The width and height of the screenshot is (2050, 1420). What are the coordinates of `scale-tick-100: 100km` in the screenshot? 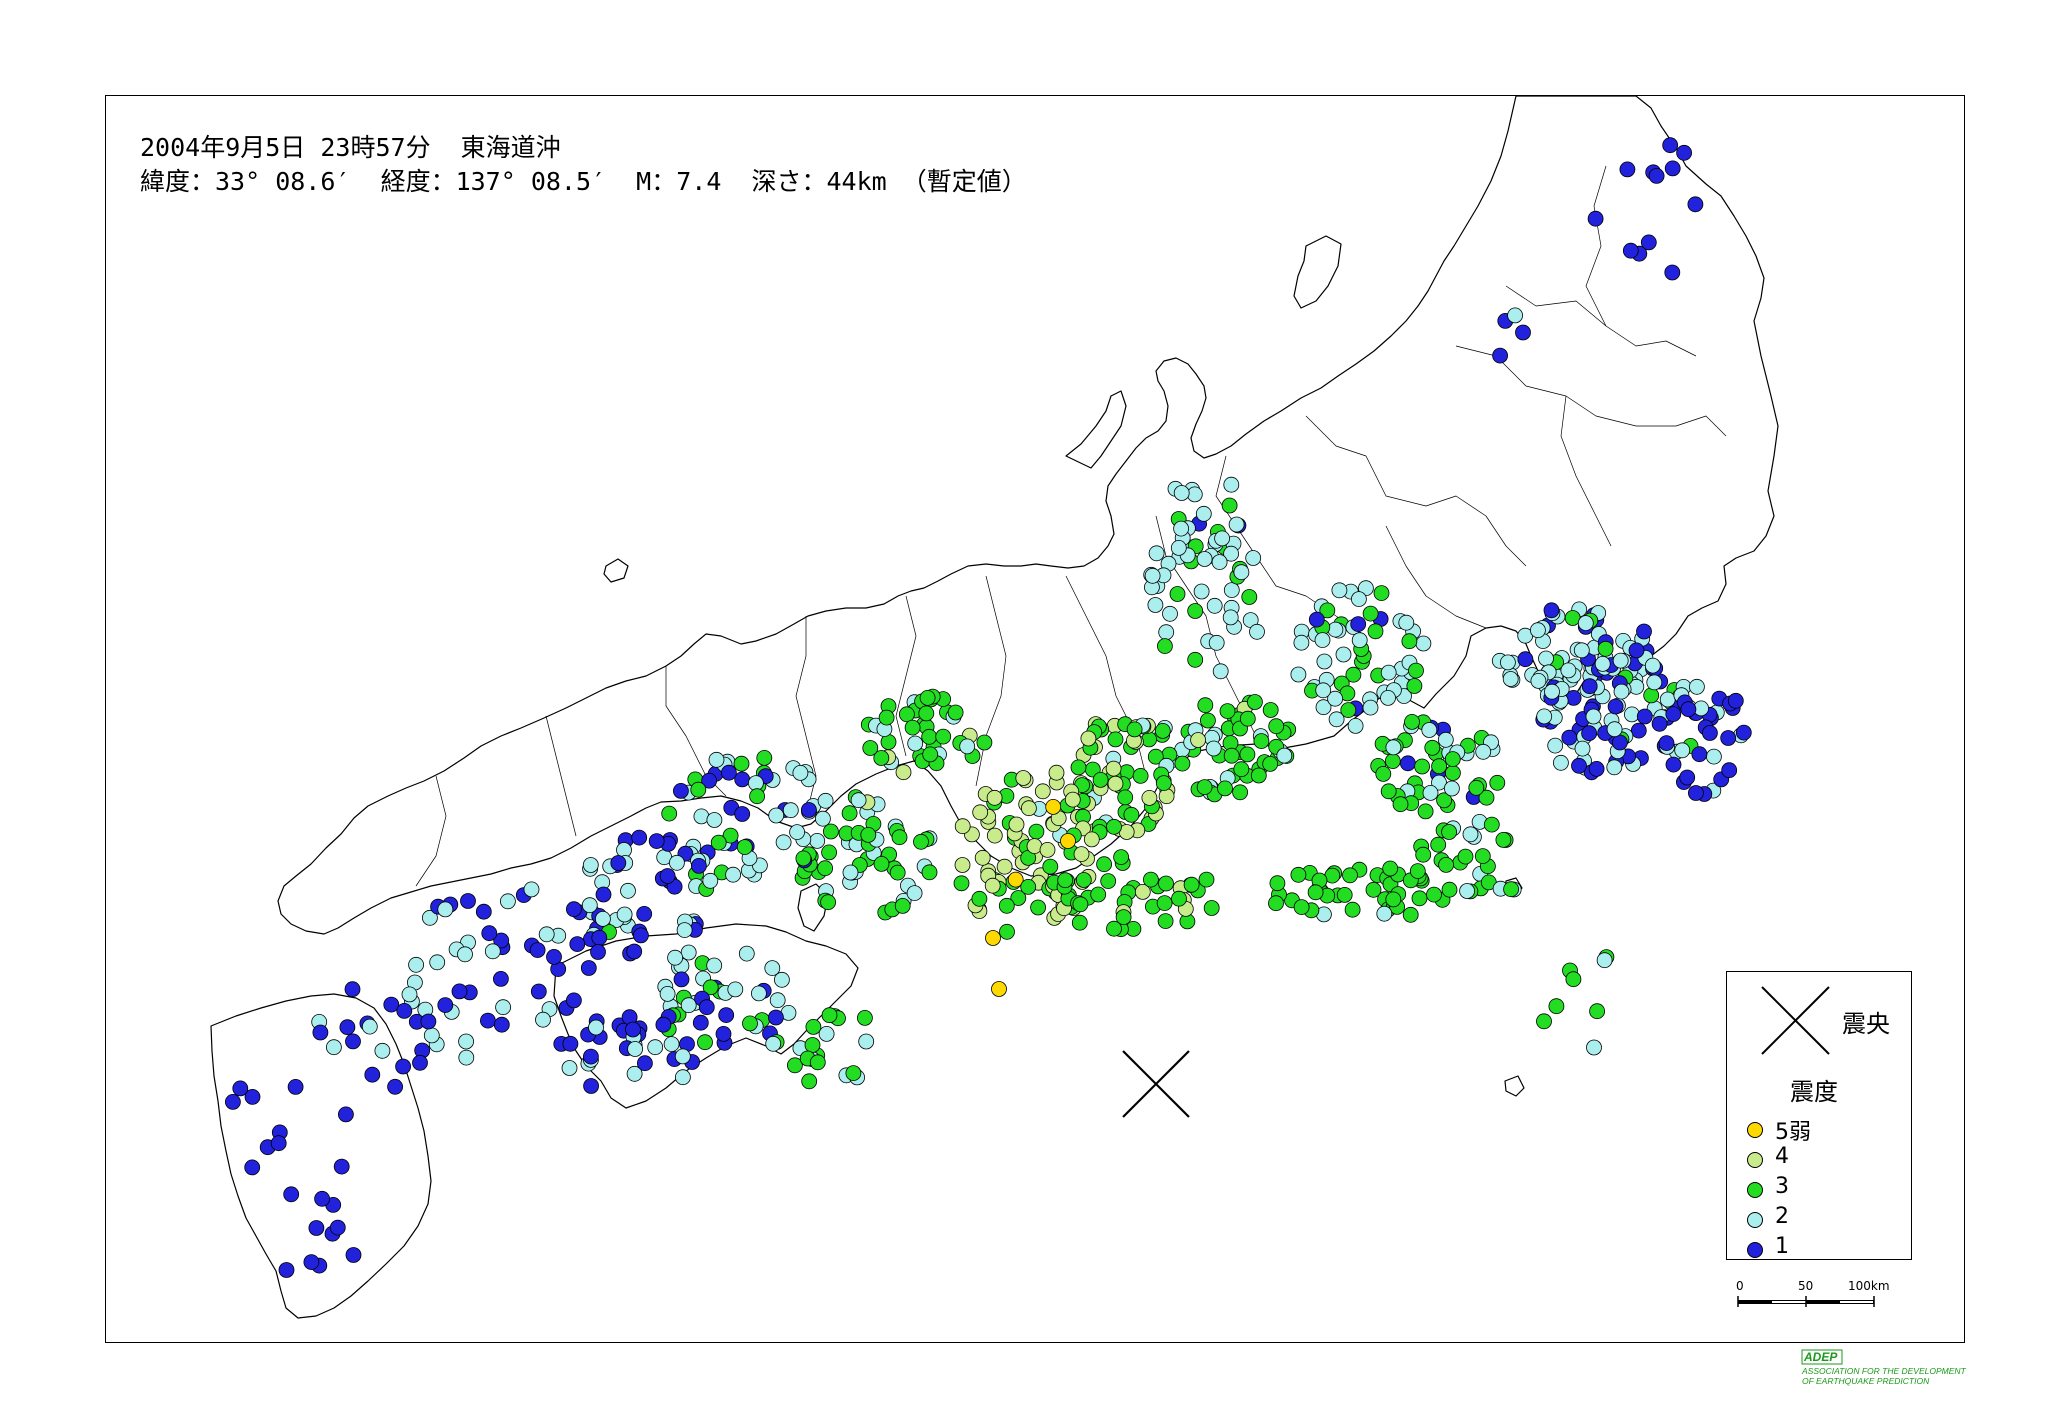 It's located at (1869, 1286).